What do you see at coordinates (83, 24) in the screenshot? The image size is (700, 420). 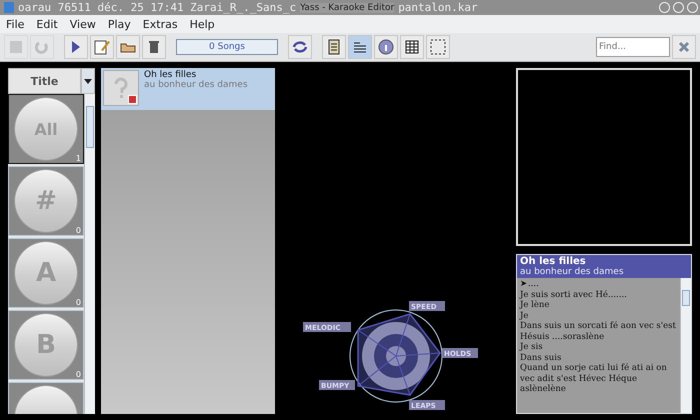 I see `menu-item: View` at bounding box center [83, 24].